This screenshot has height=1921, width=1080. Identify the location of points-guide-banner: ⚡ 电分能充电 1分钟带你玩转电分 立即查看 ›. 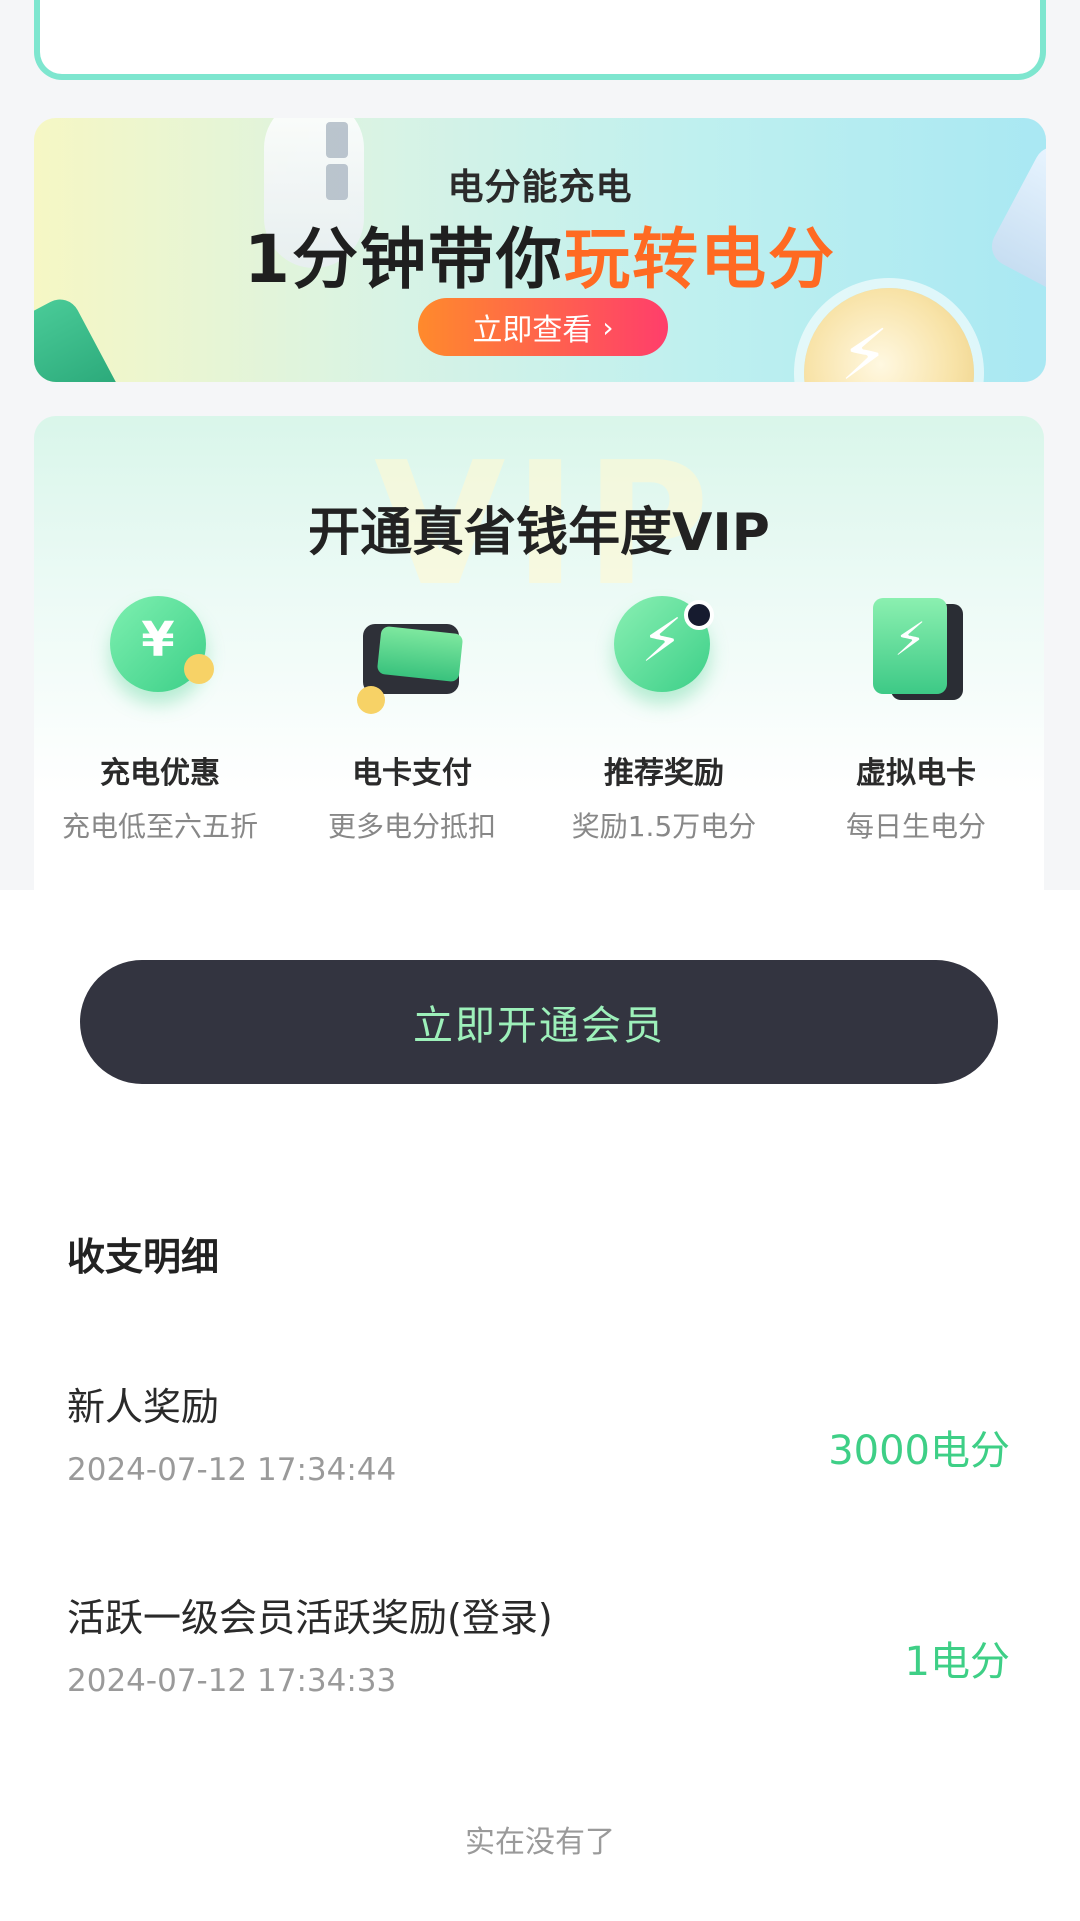
(540, 250).